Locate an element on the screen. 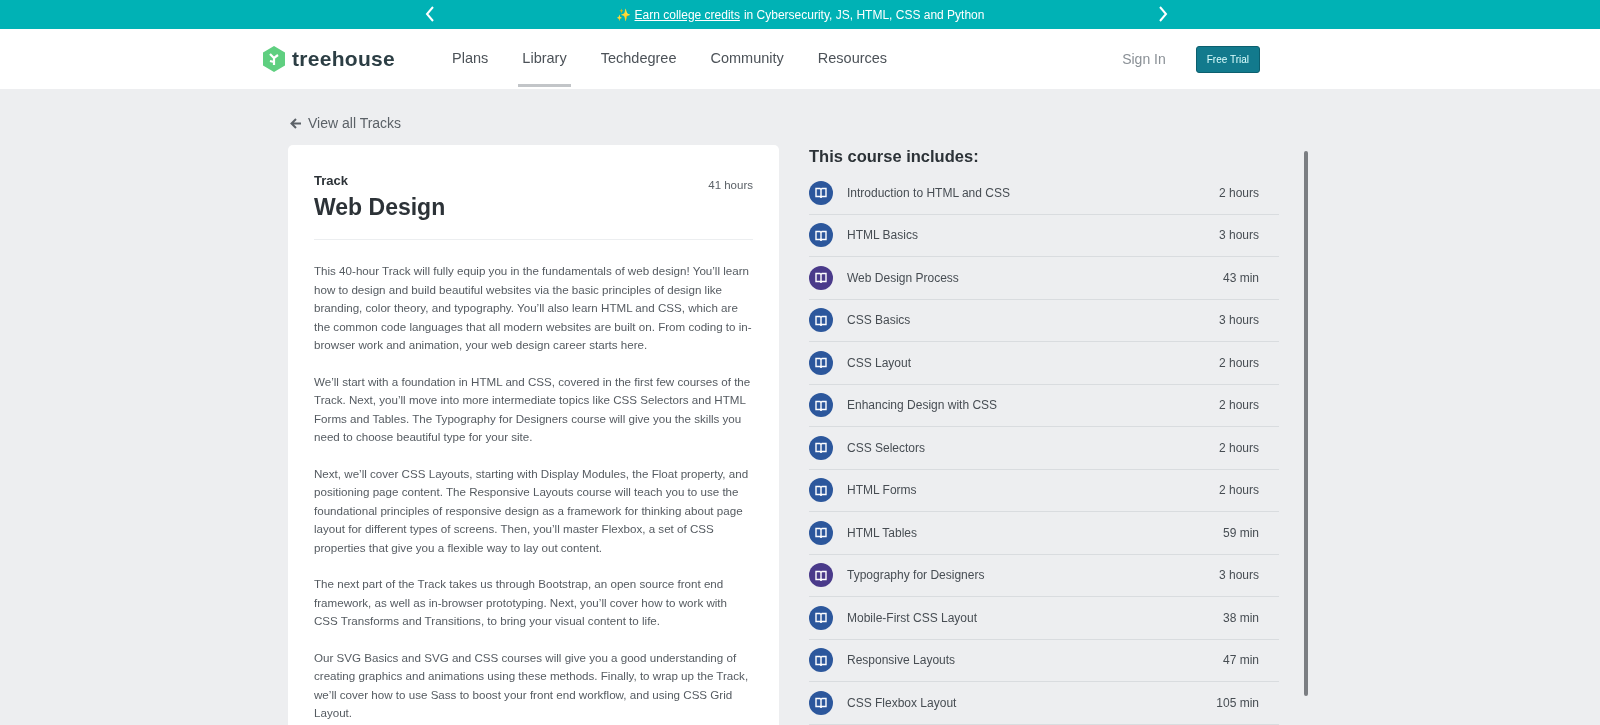  course-title: CSS Layout is located at coordinates (1033, 362).